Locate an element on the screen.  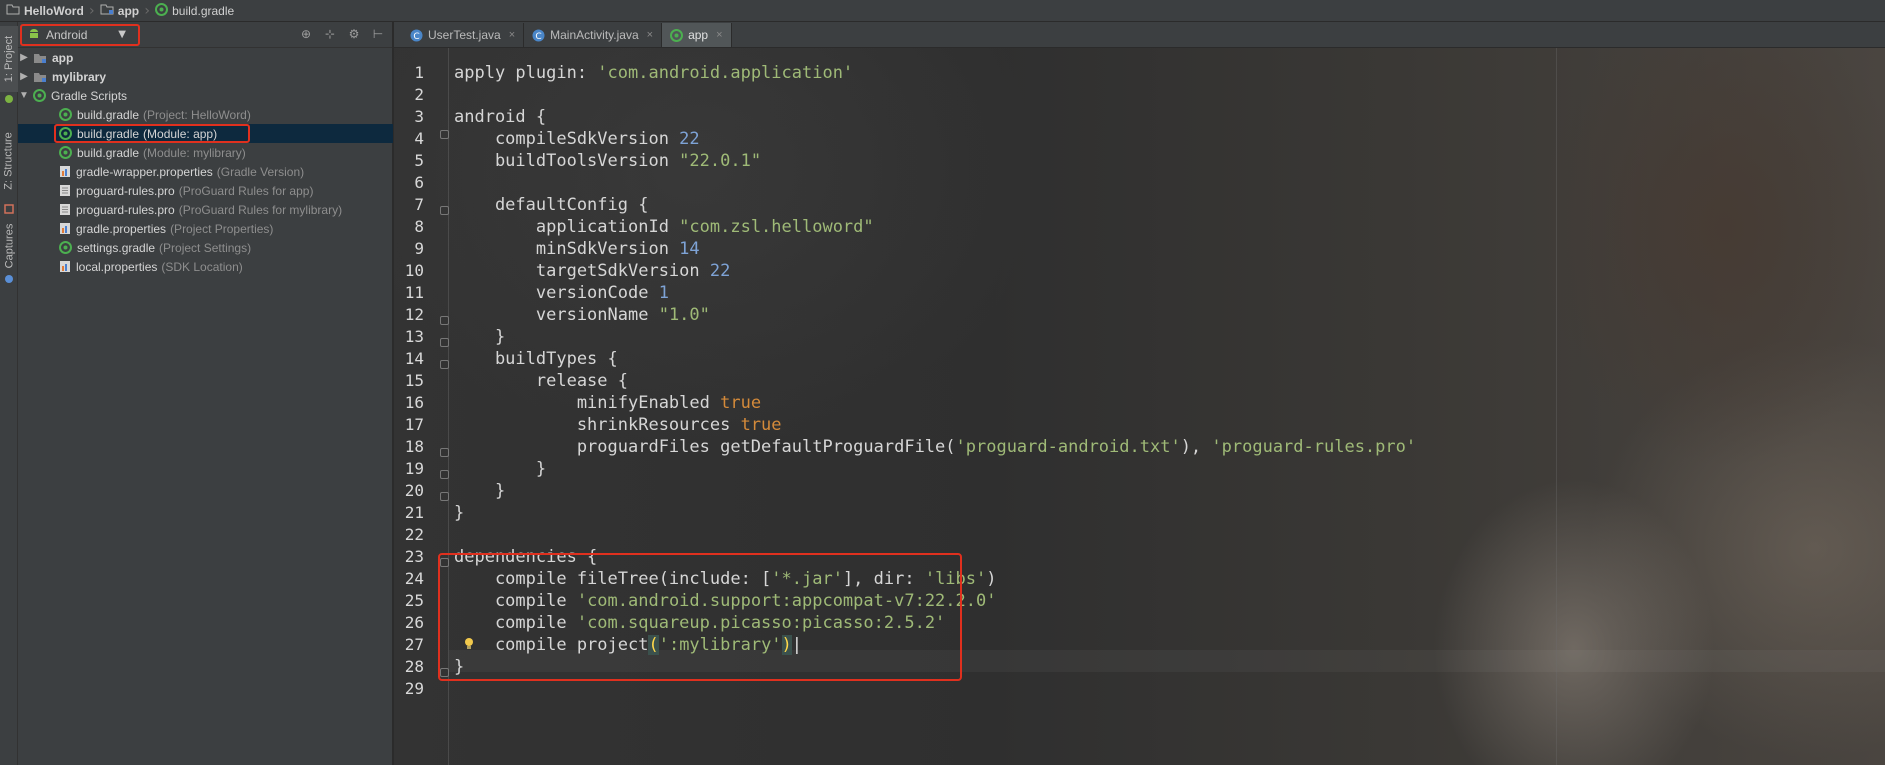
code-text: } is located at coordinates (480, 491).